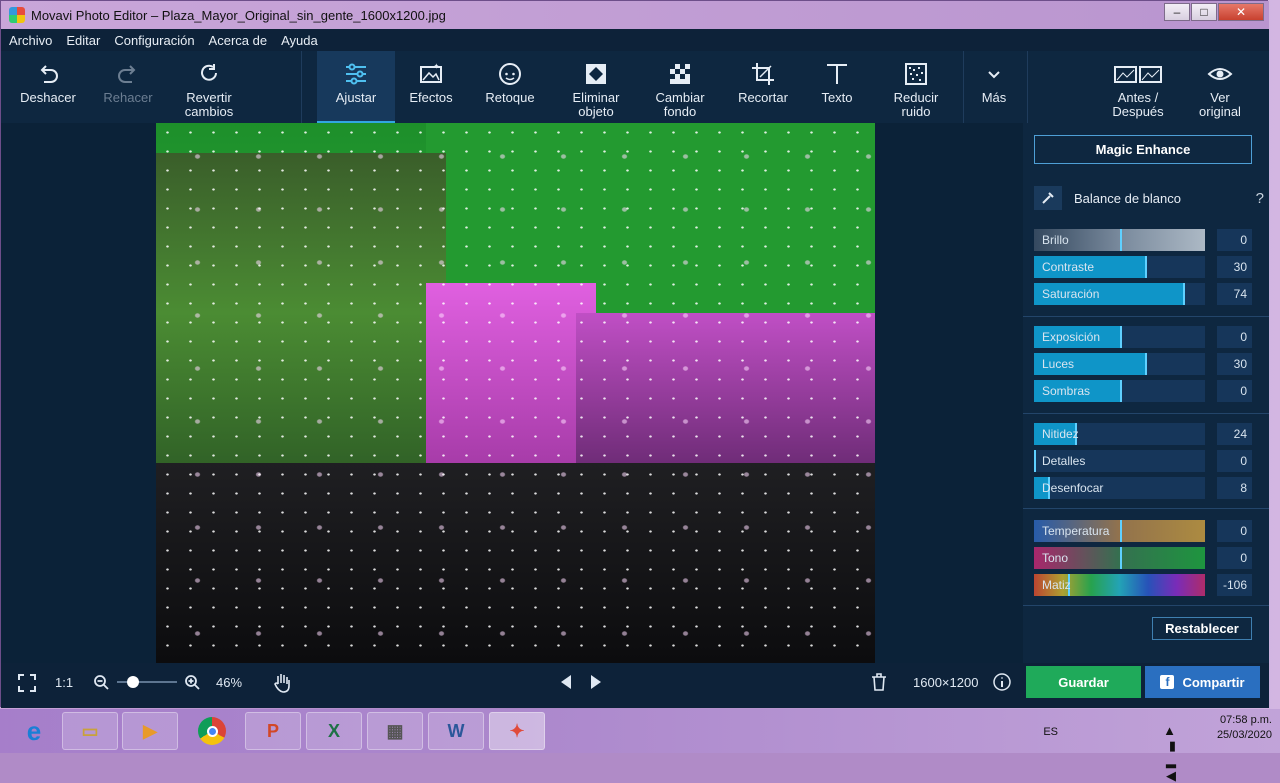 This screenshot has width=1280, height=783. I want to click on next-image-icon, so click(596, 682).